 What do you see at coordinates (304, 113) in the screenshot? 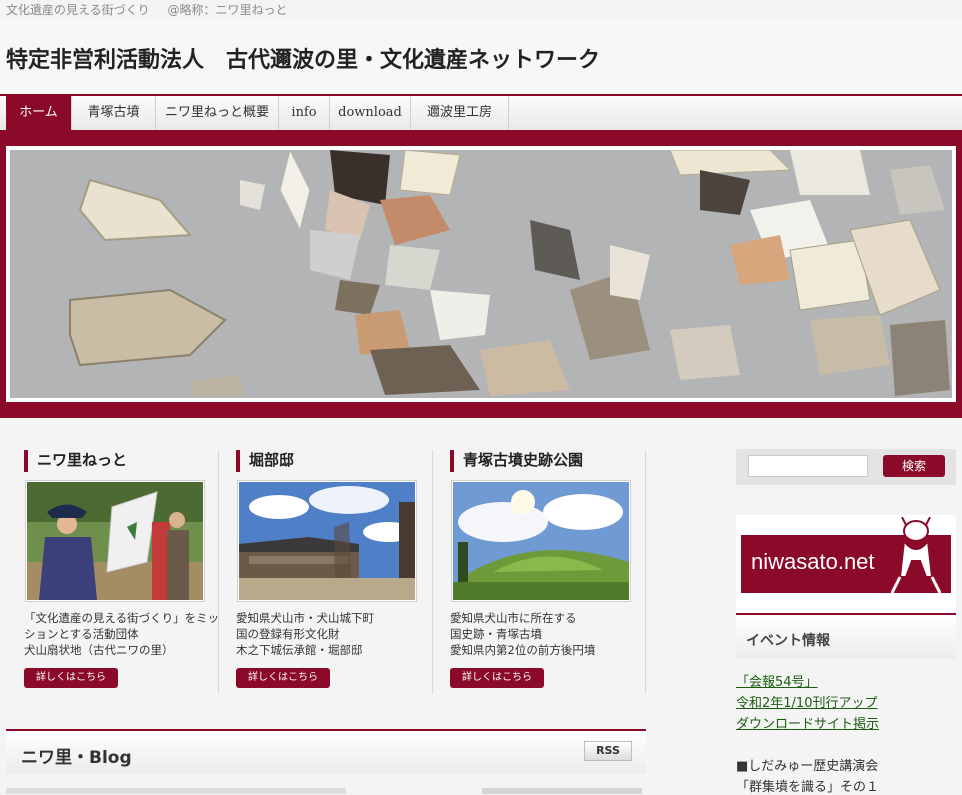
I see `nav-info: info` at bounding box center [304, 113].